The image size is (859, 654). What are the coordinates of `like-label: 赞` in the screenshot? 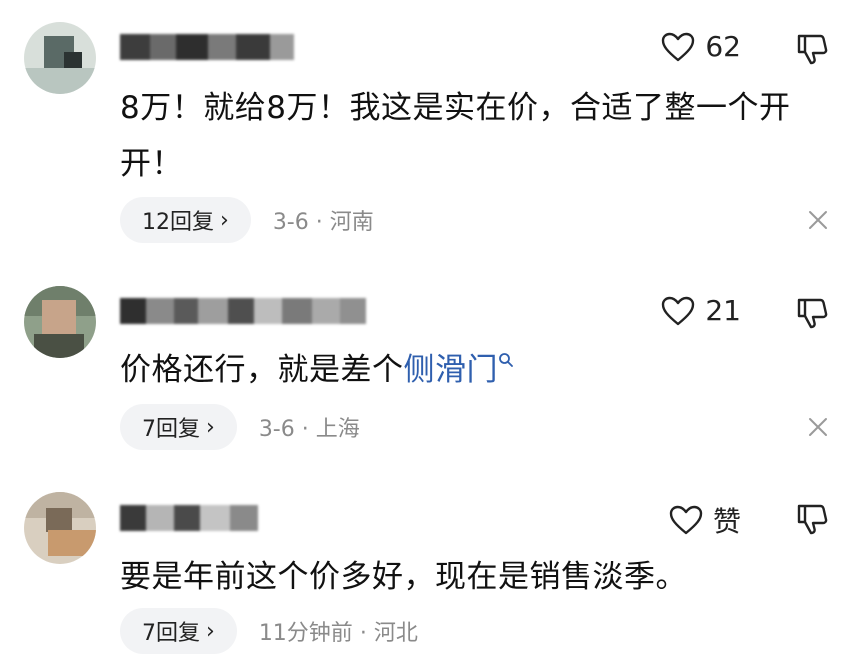 It's located at (726, 521).